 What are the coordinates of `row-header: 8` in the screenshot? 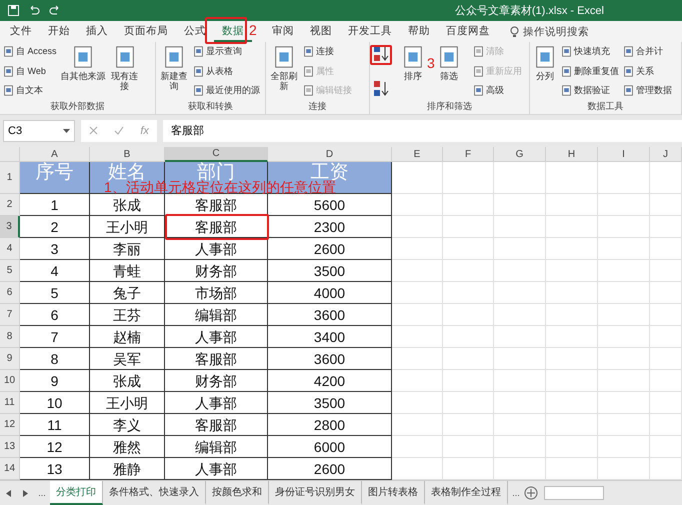 It's located at (10, 337).